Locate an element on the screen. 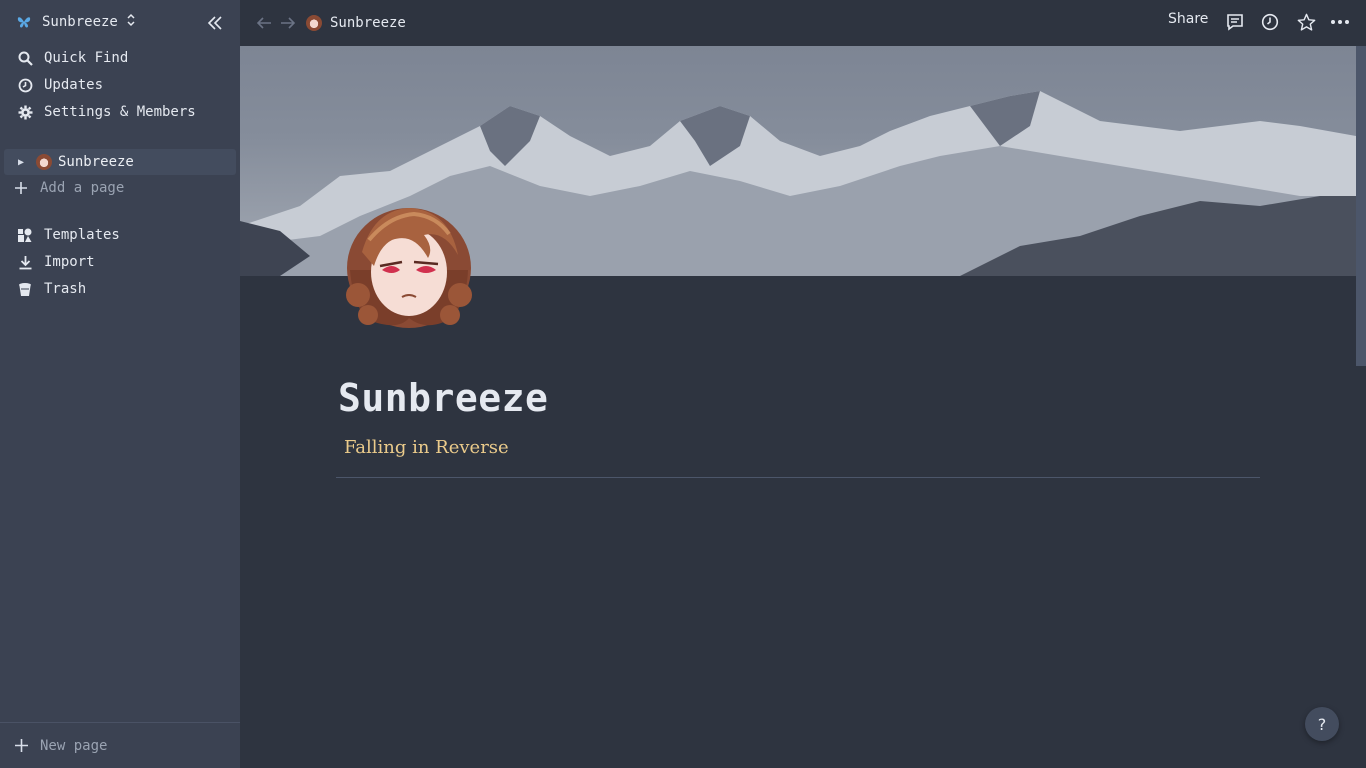 Image resolution: width=1366 pixels, height=768 pixels. chevron-updown-icon is located at coordinates (131, 22).